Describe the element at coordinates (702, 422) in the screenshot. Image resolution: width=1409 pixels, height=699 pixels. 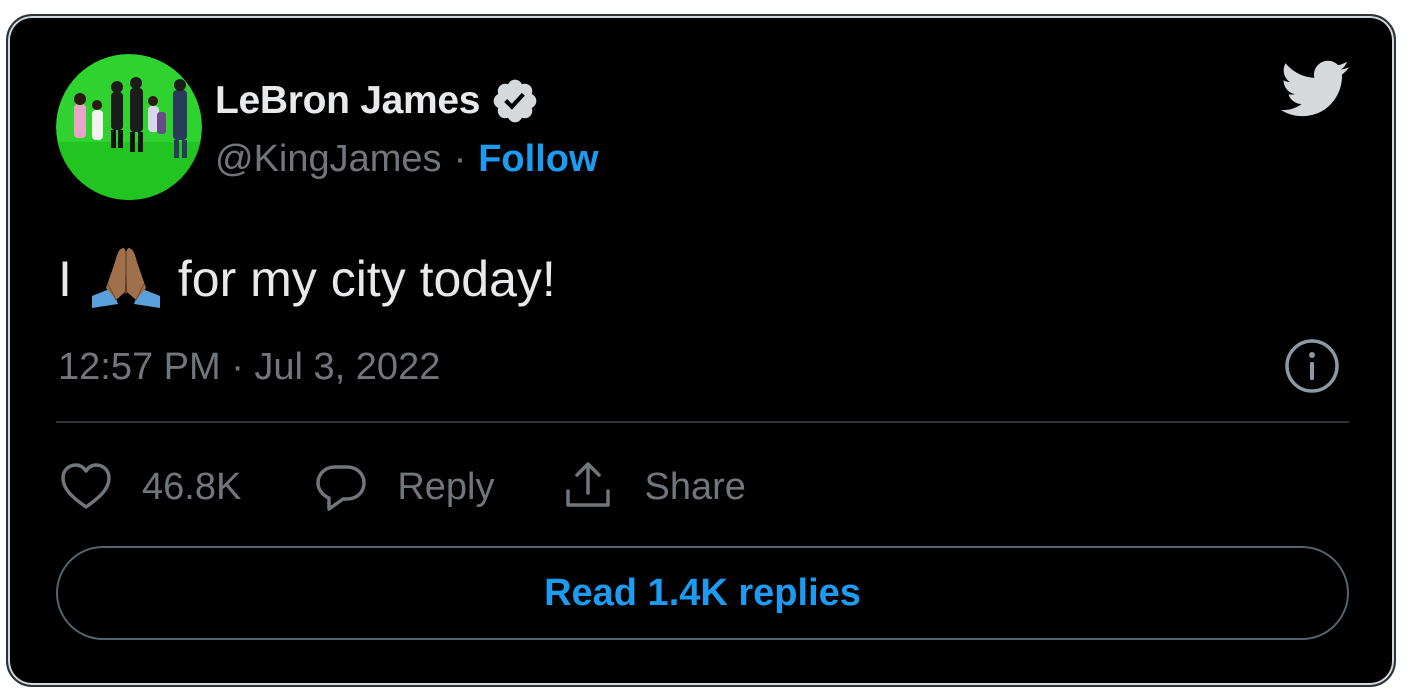
I see `divider` at that location.